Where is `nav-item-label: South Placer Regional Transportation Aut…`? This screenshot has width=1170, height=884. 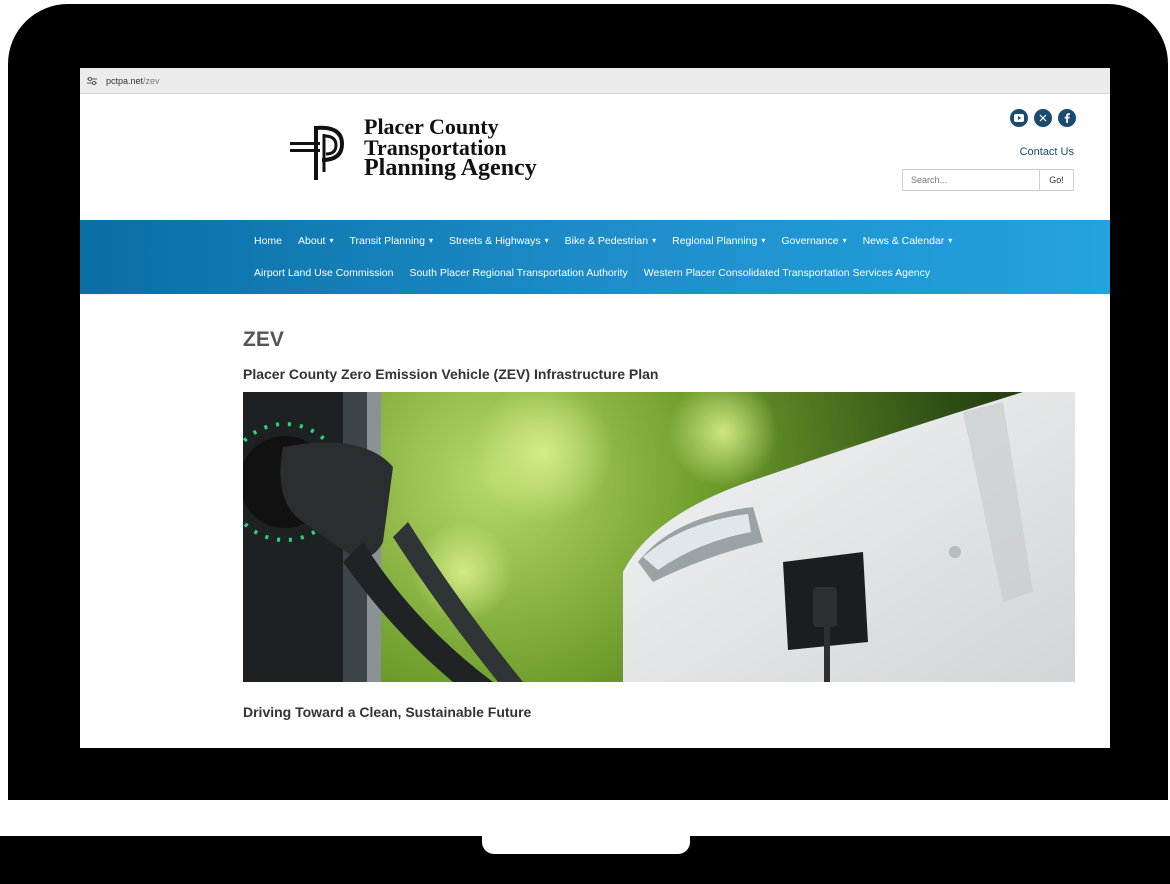
nav-item-label: South Placer Regional Transportation Aut… is located at coordinates (518, 272).